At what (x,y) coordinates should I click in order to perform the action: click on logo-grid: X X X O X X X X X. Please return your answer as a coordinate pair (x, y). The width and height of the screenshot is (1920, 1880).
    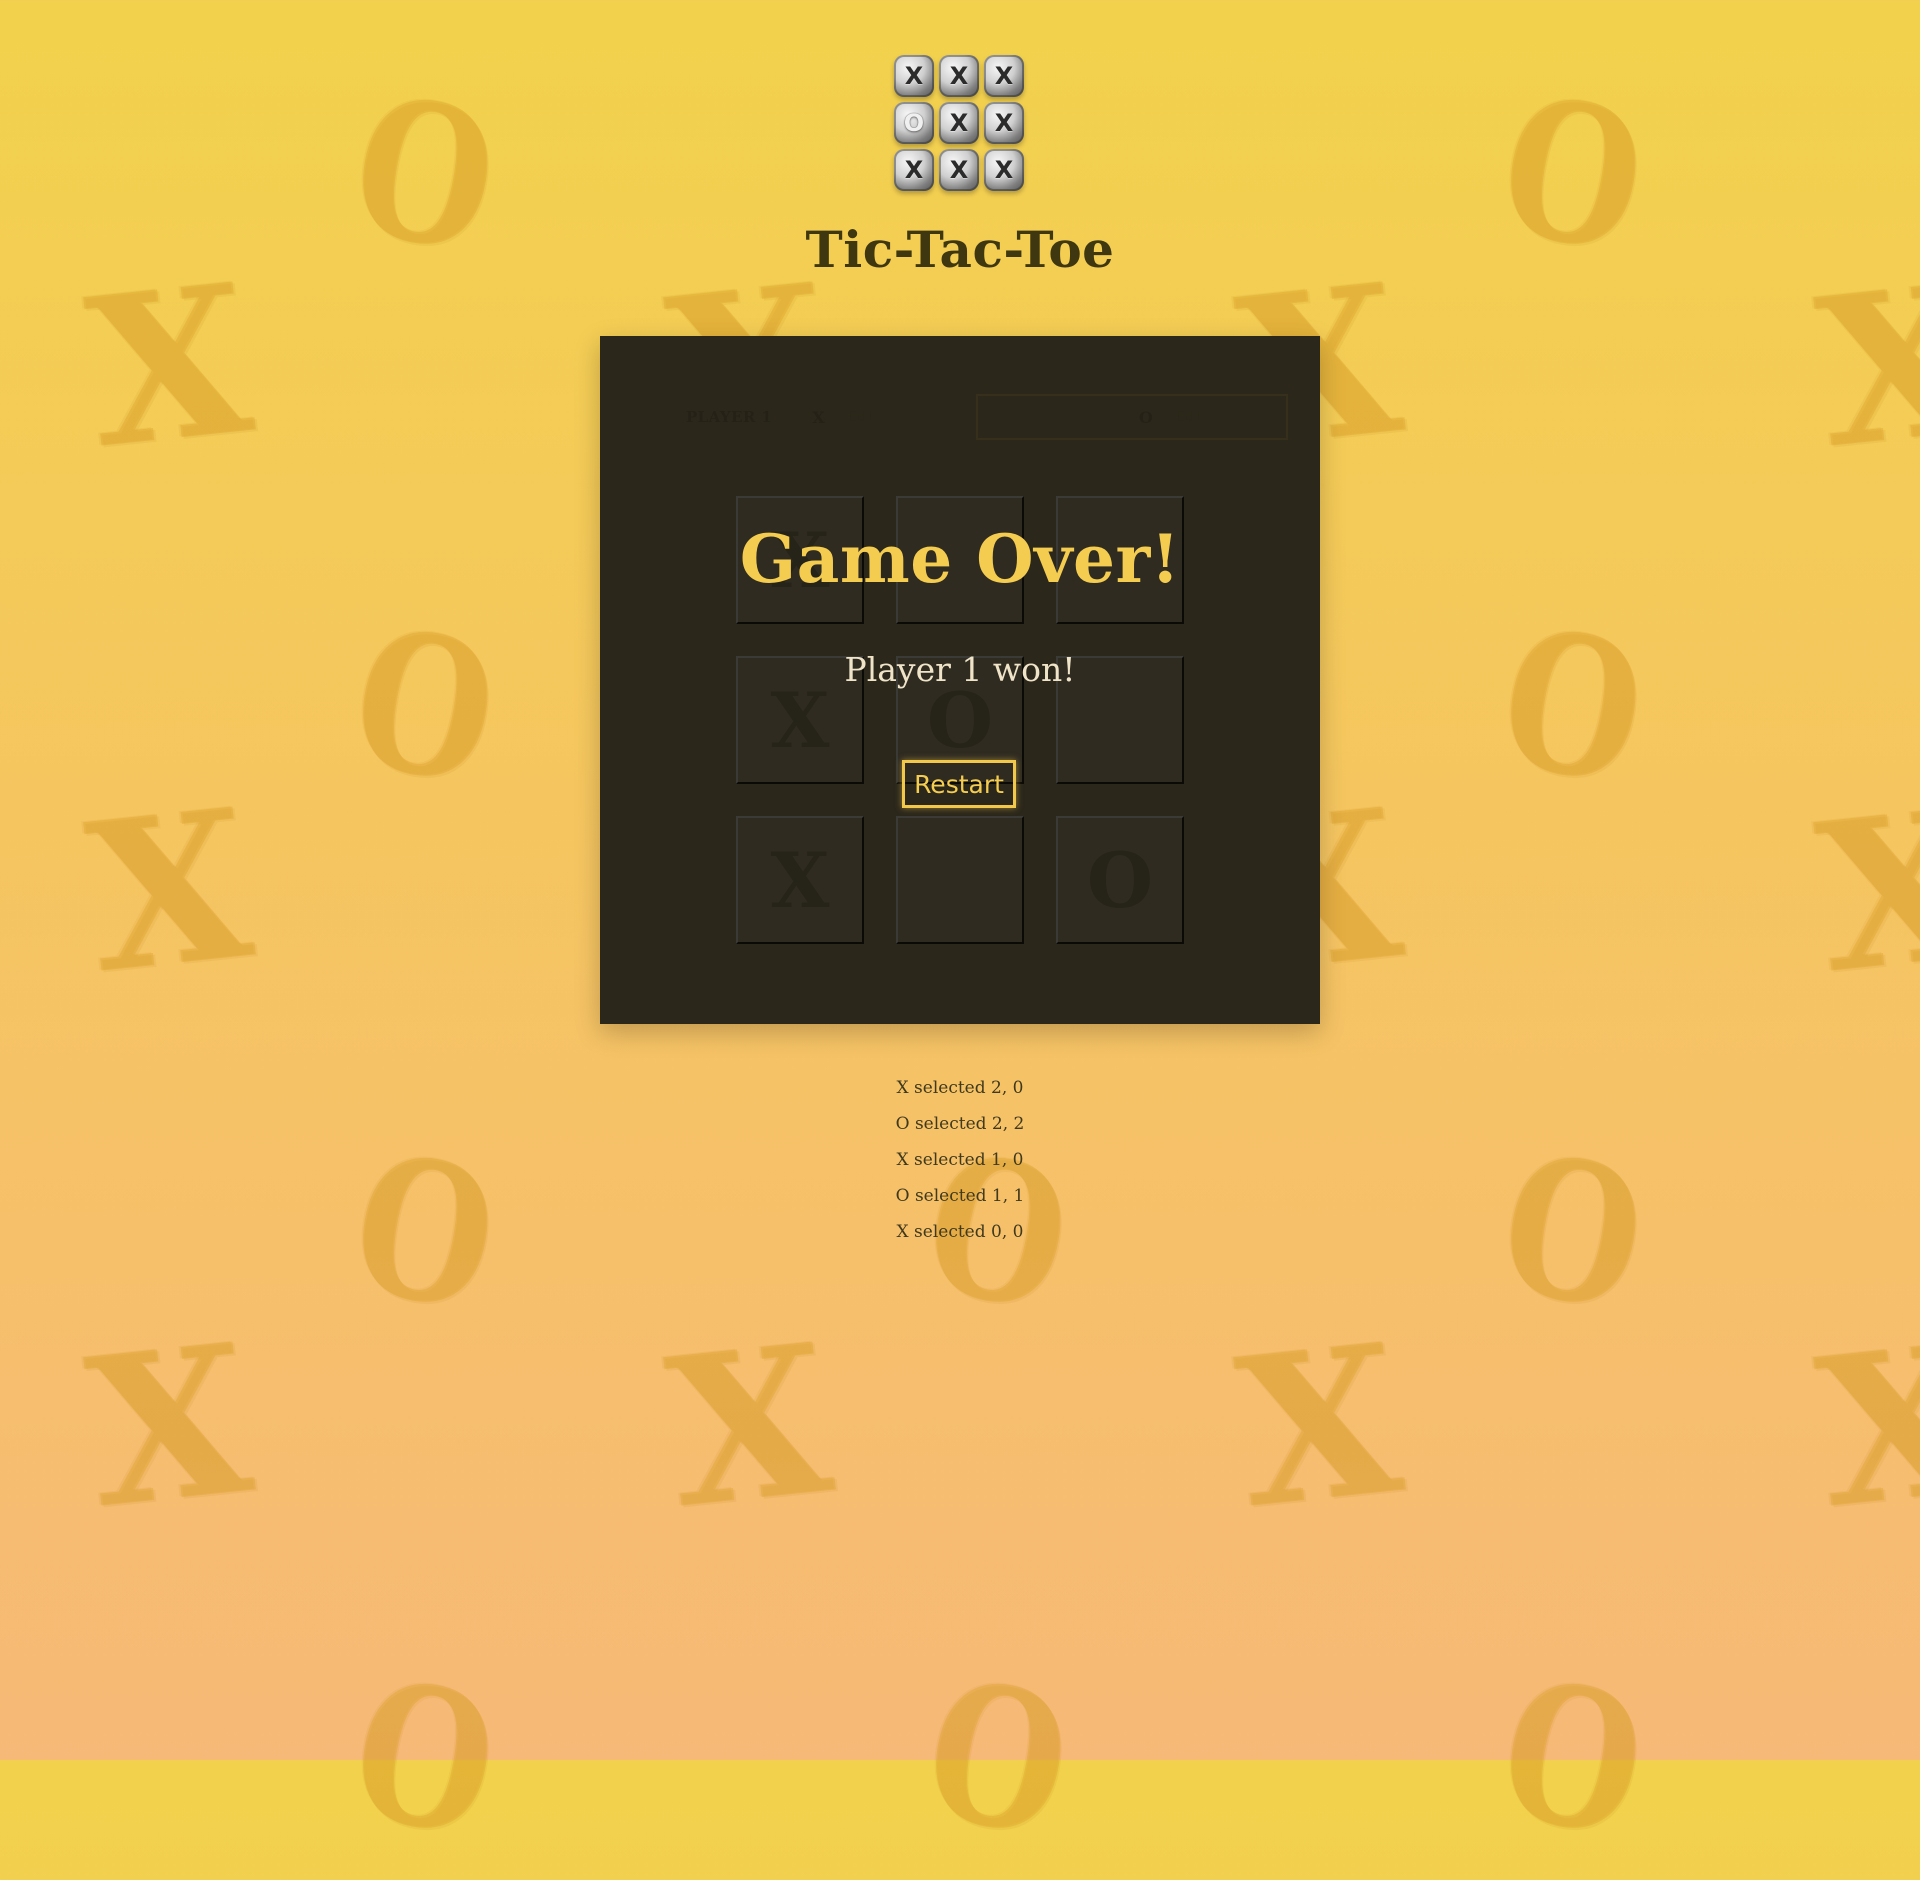
    Looking at the image, I should click on (959, 123).